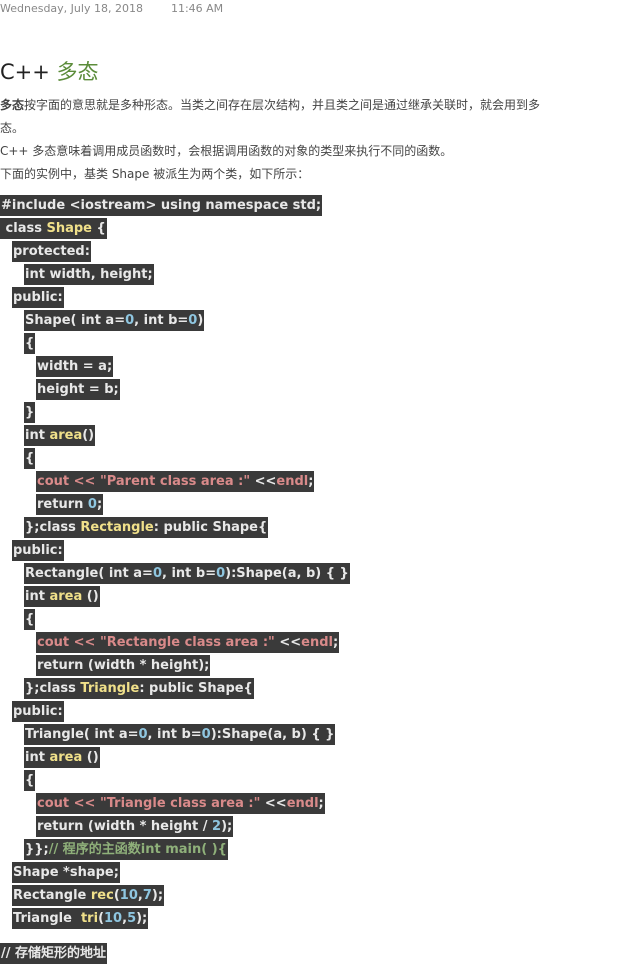 This screenshot has width=634, height=965. Describe the element at coordinates (226, 151) in the screenshot. I see `paragraph-2: C++ 多态意味着调用成员函数时，会根据调用函数的对象的类型来执行不同的函数。` at that location.